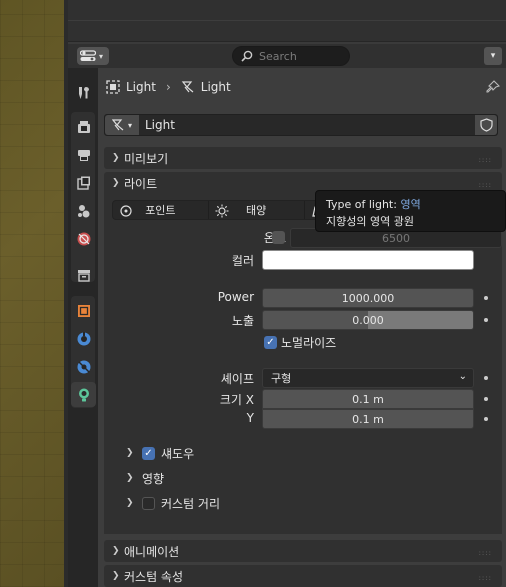 This screenshot has width=506, height=587. I want to click on tab-world, so click(83, 238).